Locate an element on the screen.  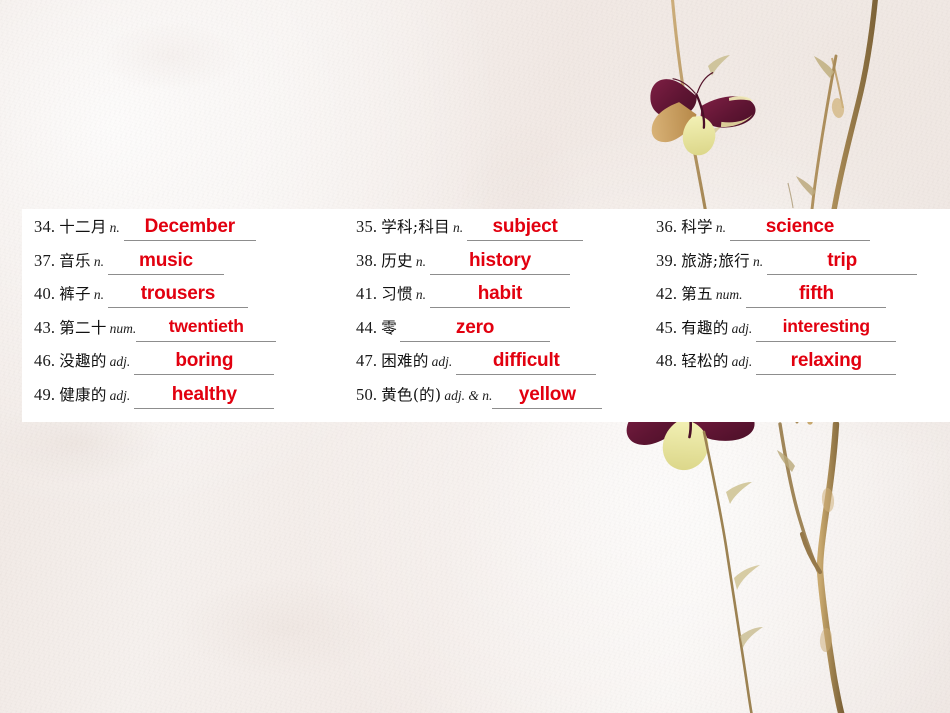
worksheet-item-45: 45. 有趣的 adj. interesting is located at coordinates (797, 330).